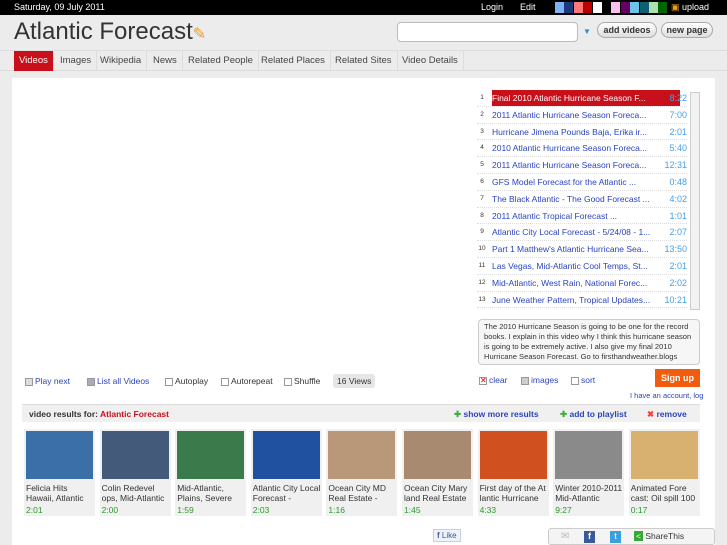 The width and height of the screenshot is (727, 545). What do you see at coordinates (659, 536) in the screenshot?
I see `sharethis-button: < ShareThis` at bounding box center [659, 536].